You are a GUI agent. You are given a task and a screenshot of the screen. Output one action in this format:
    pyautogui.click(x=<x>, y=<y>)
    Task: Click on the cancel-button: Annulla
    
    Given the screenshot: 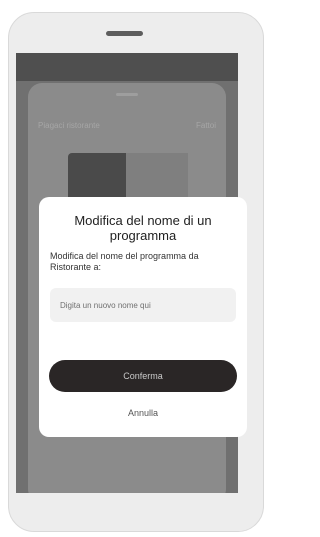 What is the action you would take?
    pyautogui.click(x=143, y=413)
    